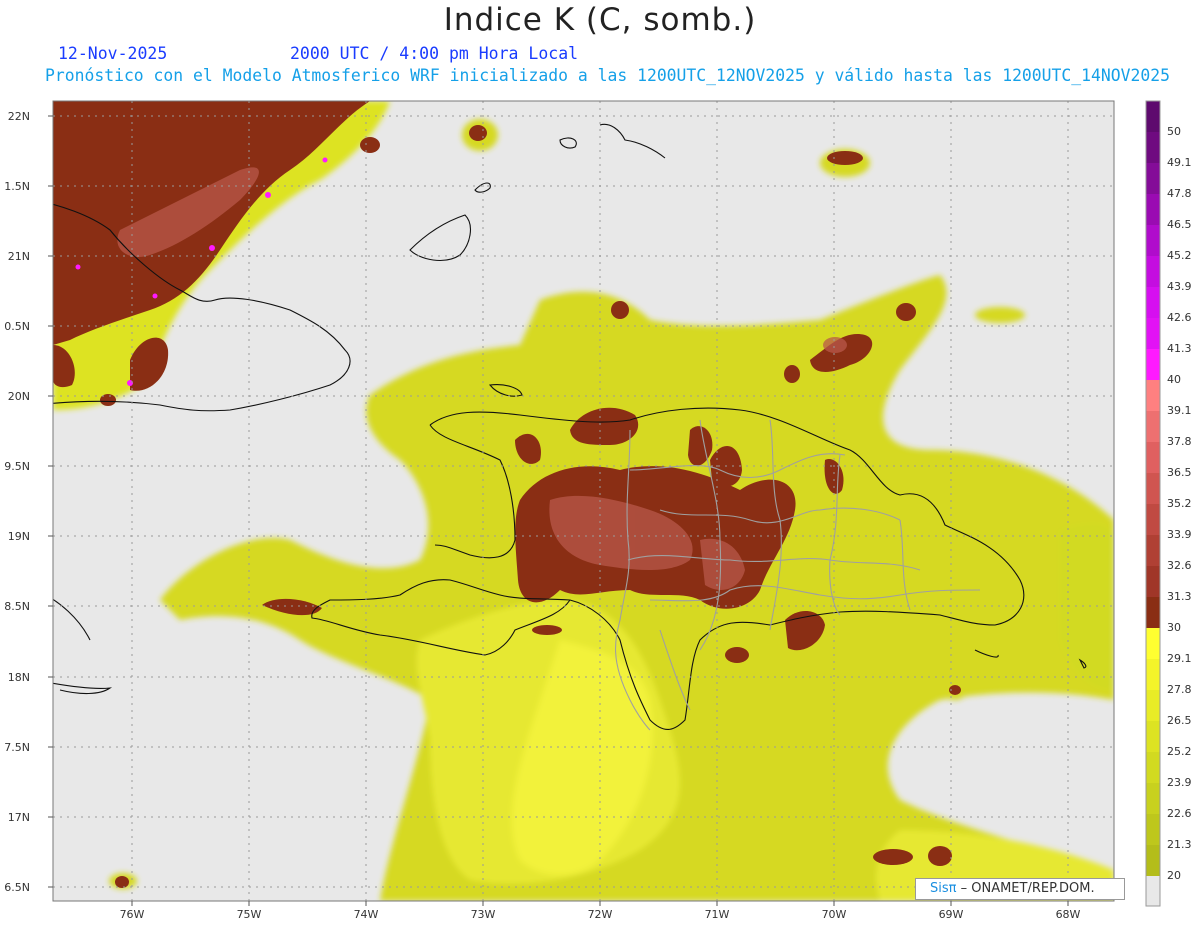  I want to click on lon-label: 76W, so click(132, 914).